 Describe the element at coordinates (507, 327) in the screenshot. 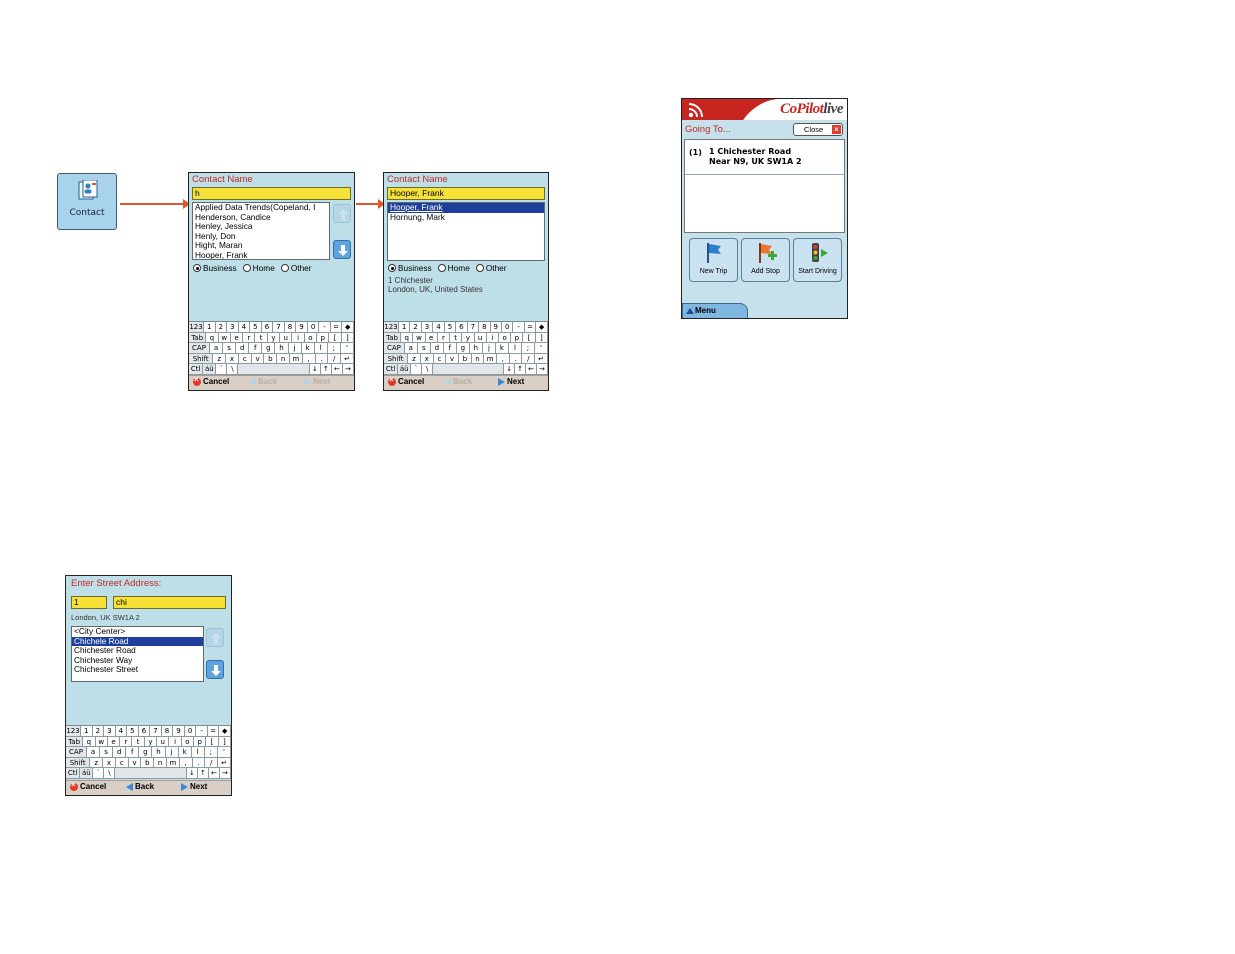

I see `keyboard-key: 0` at that location.